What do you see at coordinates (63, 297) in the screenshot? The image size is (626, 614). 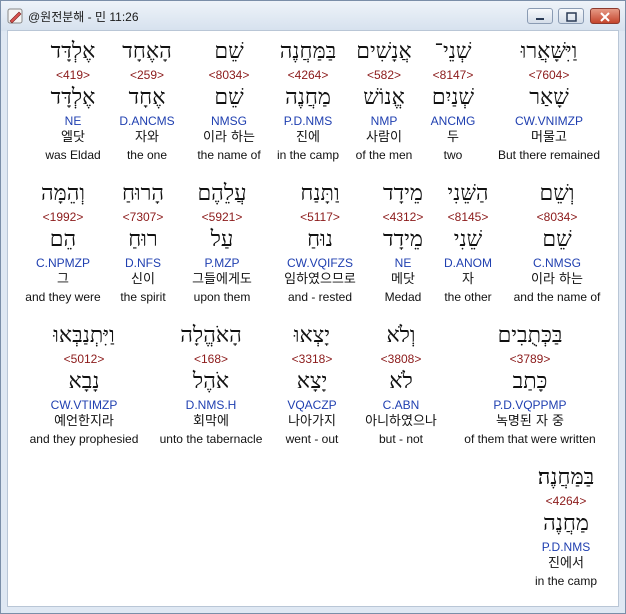 I see `english-gloss: and they were` at bounding box center [63, 297].